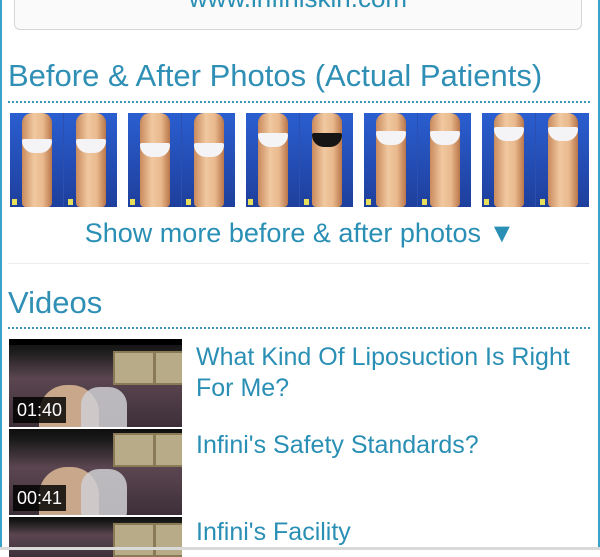 The image size is (600, 557). I want to click on video-duration: 00:41, so click(40, 498).